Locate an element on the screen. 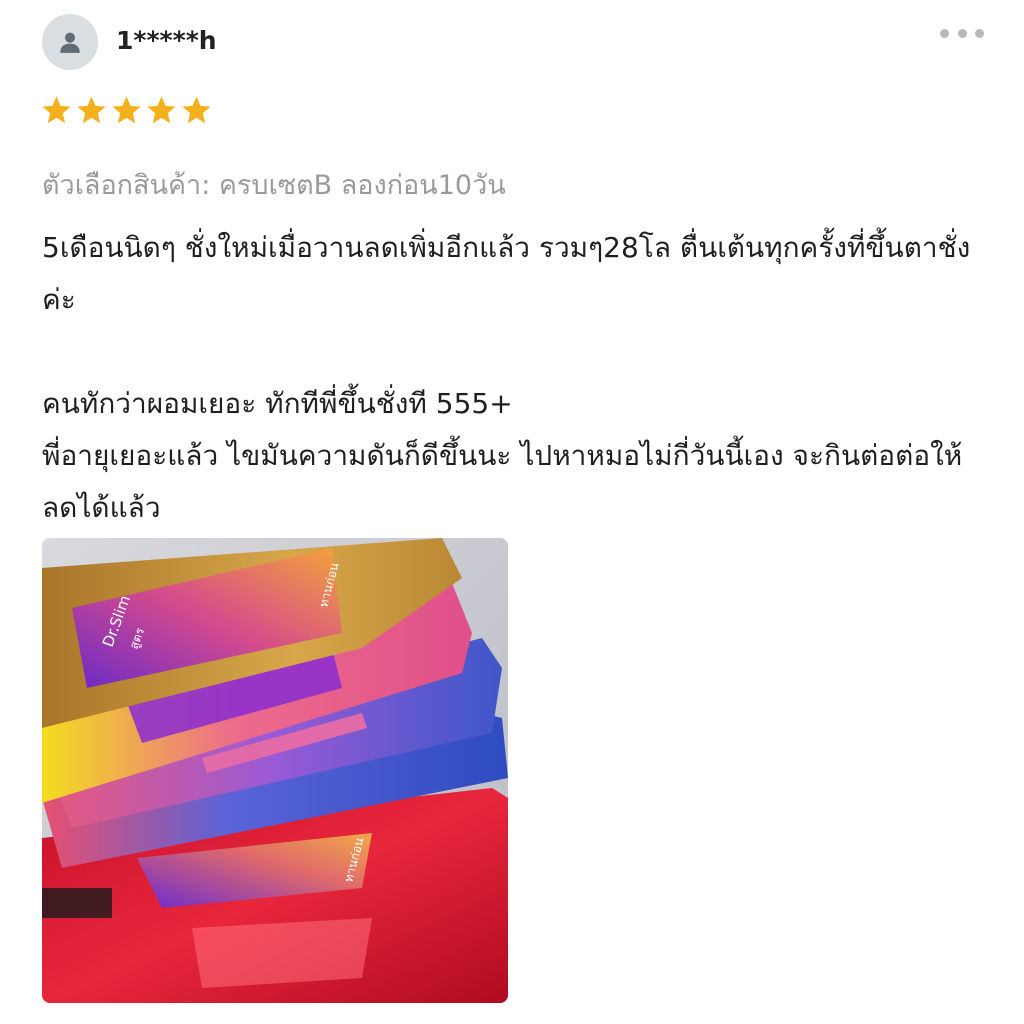  person-icon is located at coordinates (70, 42).